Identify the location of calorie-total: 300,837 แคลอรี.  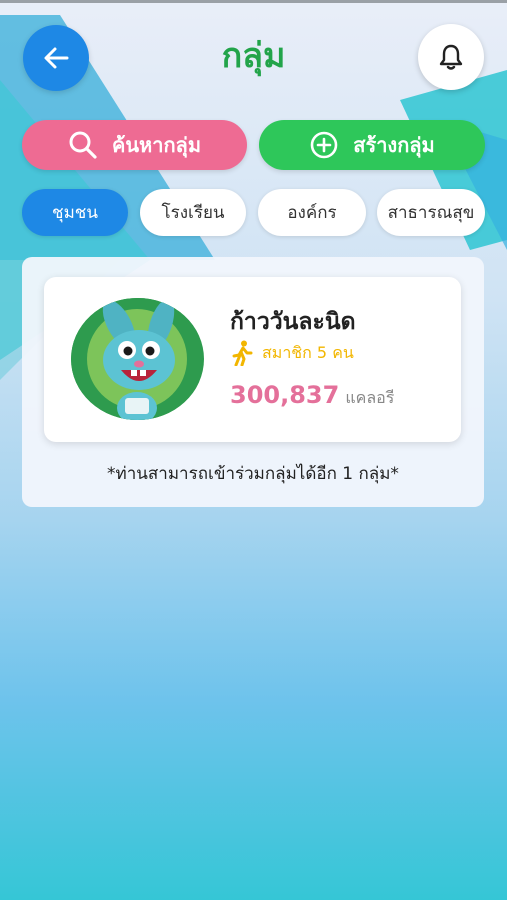
(312, 396).